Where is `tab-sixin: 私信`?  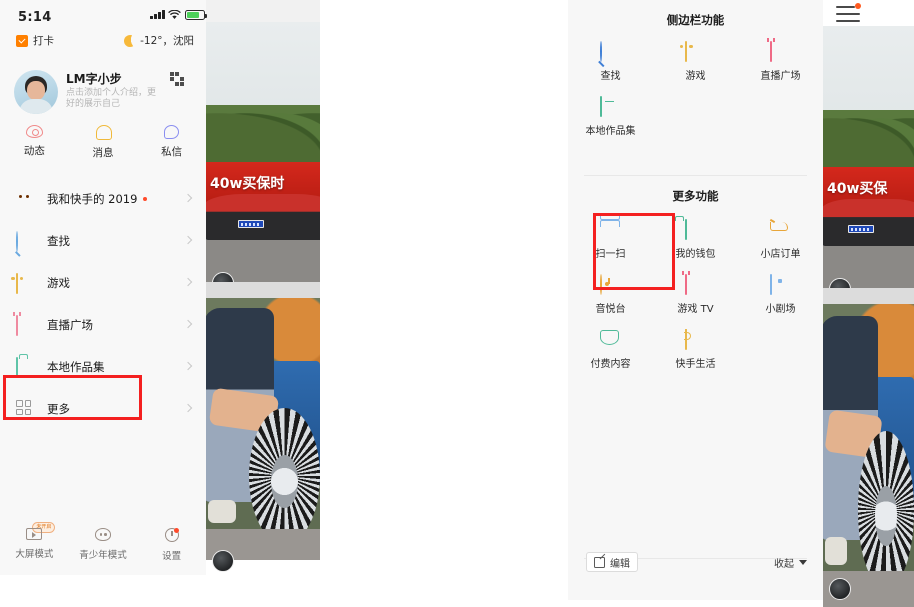
tab-sixin: 私信 is located at coordinates (171, 147).